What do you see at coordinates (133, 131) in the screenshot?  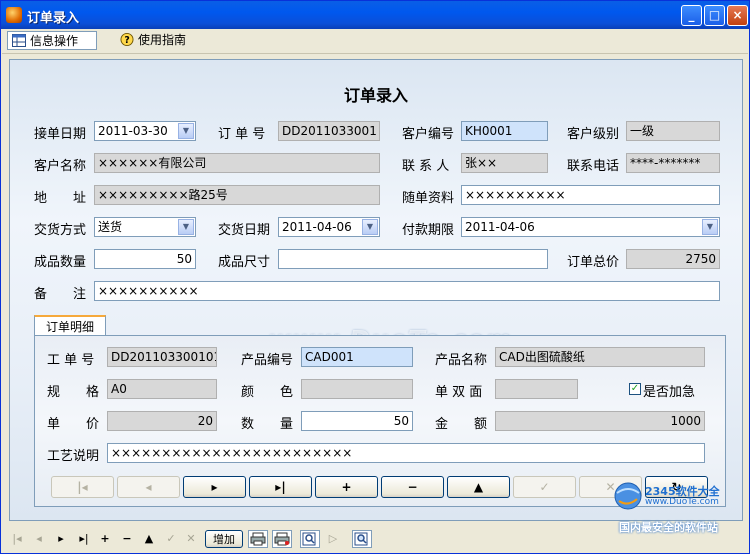 I see `order-date-value: 2011-03-30` at bounding box center [133, 131].